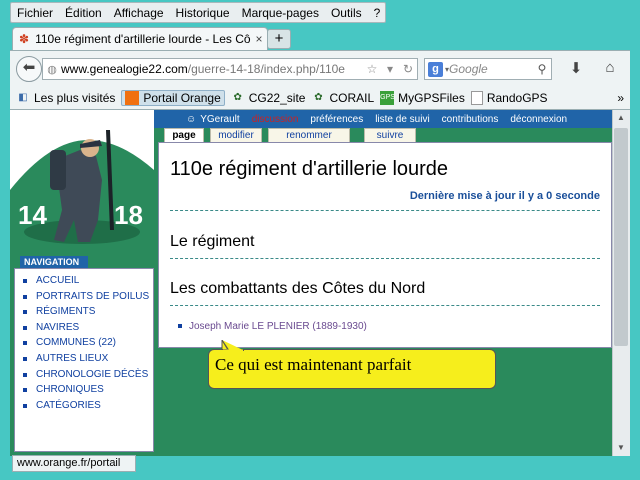  I want to click on logout-link: déconnexion, so click(538, 119).